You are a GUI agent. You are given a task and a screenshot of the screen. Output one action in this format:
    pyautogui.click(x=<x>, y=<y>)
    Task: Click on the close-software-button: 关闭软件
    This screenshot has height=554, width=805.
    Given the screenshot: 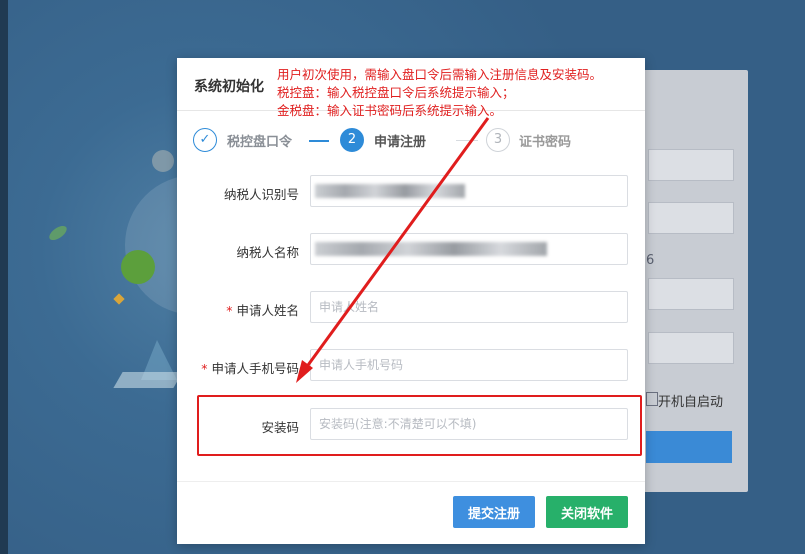 What is the action you would take?
    pyautogui.click(x=587, y=512)
    